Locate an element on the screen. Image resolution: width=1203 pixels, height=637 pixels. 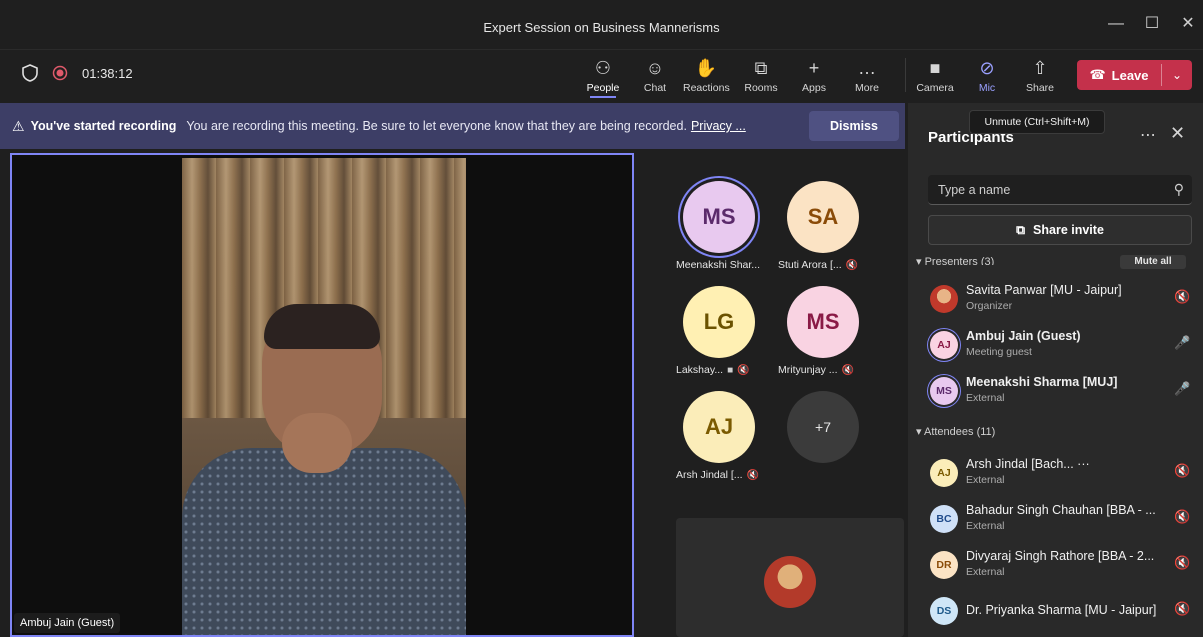
recording-icon is located at coordinates (60, 73).